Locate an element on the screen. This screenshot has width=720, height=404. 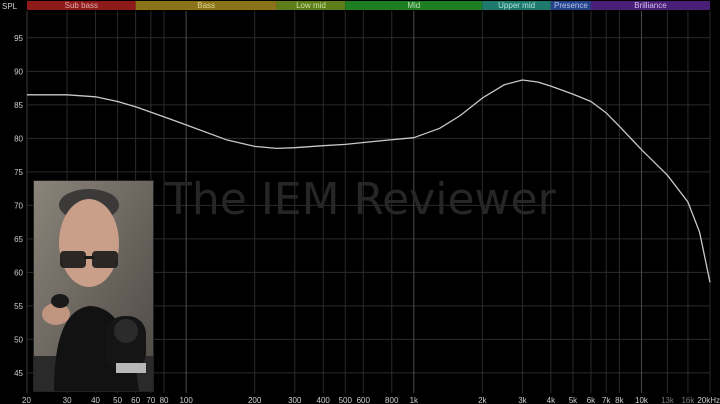
x-tick-label: 100 is located at coordinates (186, 400).